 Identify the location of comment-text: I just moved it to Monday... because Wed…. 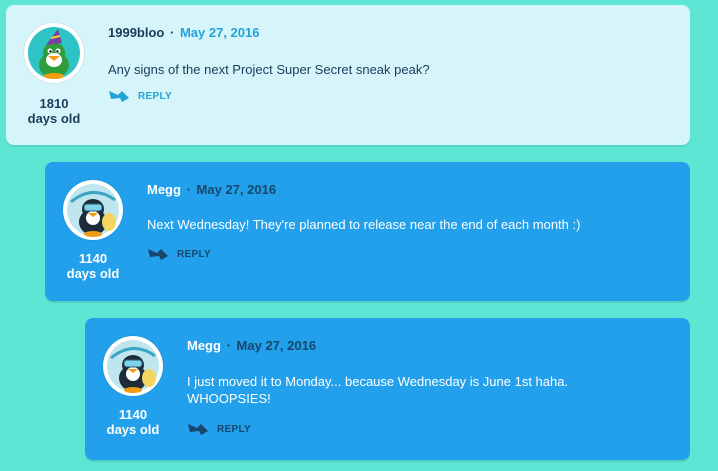
(378, 390).